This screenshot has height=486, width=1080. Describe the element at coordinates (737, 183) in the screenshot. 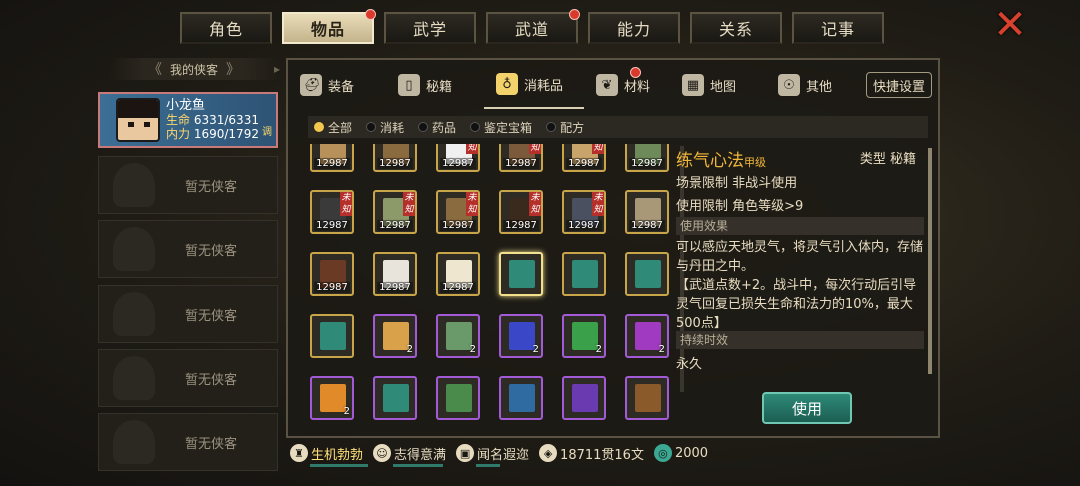

I see `scene-limit: 场景限制 非战斗使用` at that location.